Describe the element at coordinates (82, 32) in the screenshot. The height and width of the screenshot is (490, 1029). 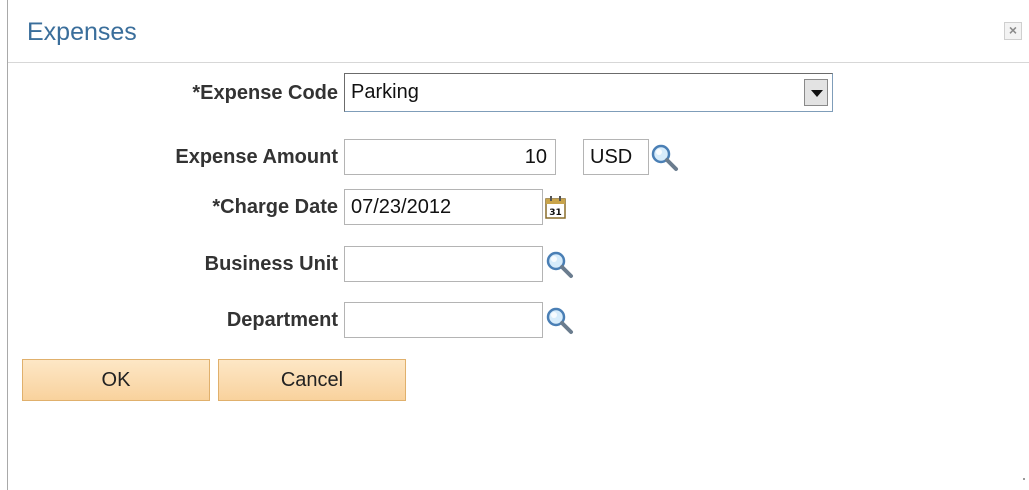
I see `dialog-title: Expenses` at that location.